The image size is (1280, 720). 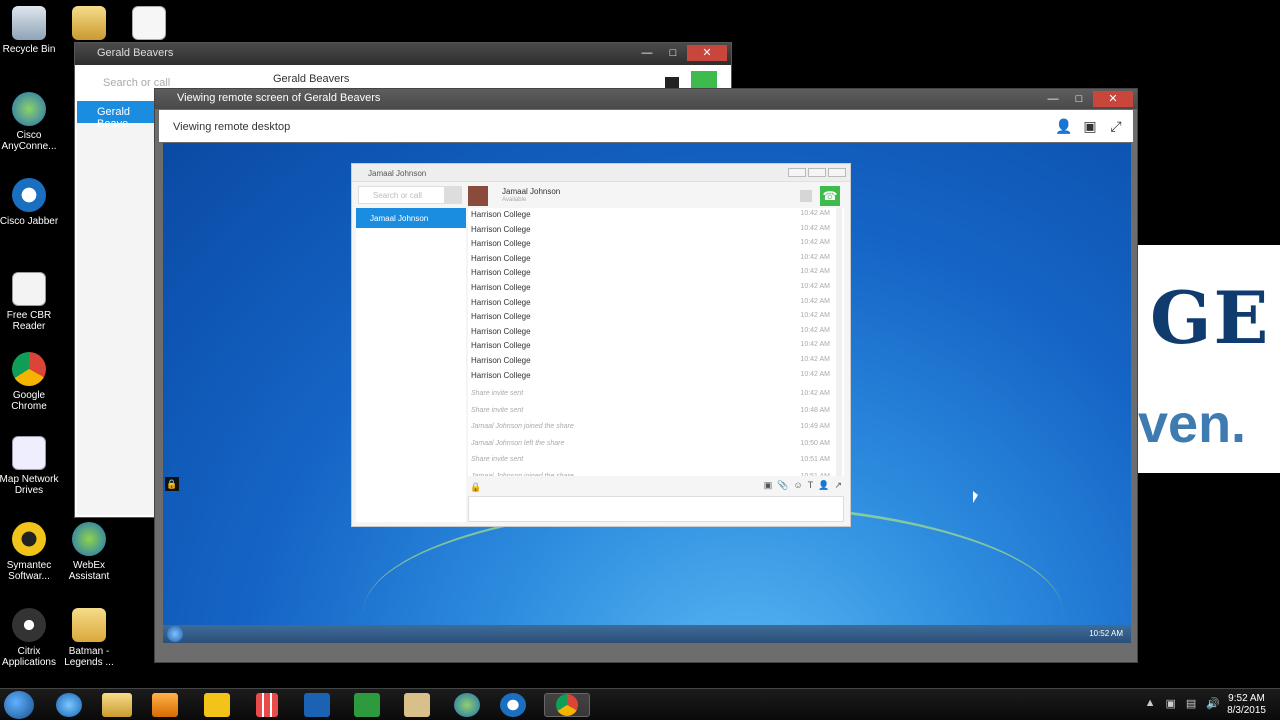 What do you see at coordinates (116, 308) in the screenshot?
I see `back-sidebar: Gerald Beave` at bounding box center [116, 308].